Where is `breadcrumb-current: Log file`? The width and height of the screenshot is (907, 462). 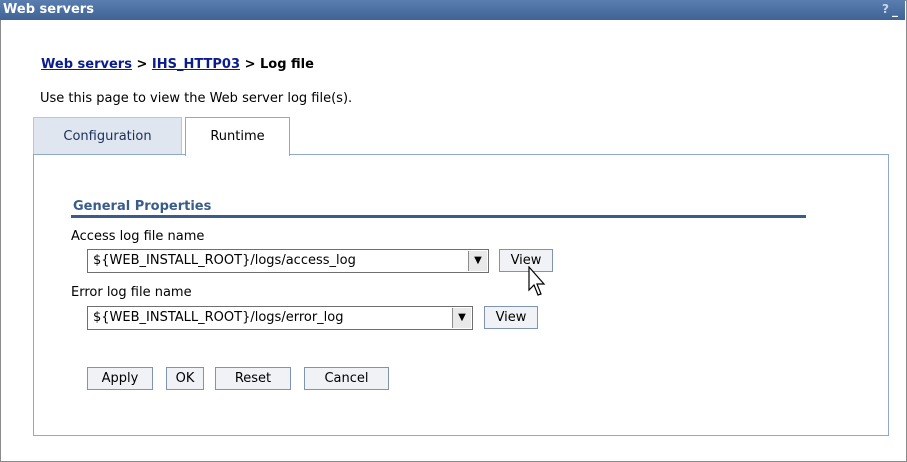 breadcrumb-current: Log file is located at coordinates (287, 64).